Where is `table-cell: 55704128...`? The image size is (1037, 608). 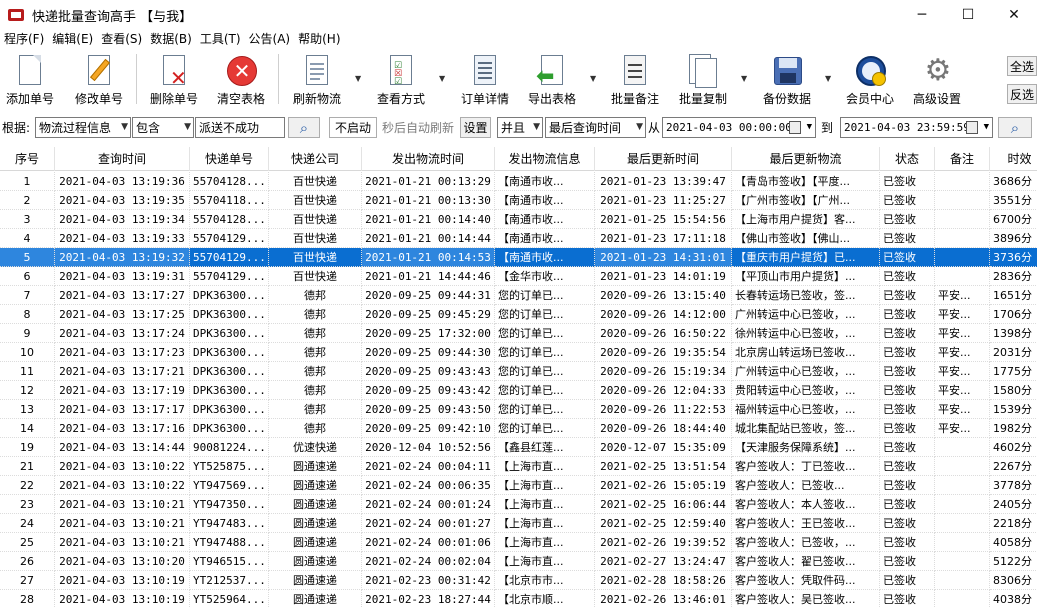 table-cell: 55704128... is located at coordinates (229, 219).